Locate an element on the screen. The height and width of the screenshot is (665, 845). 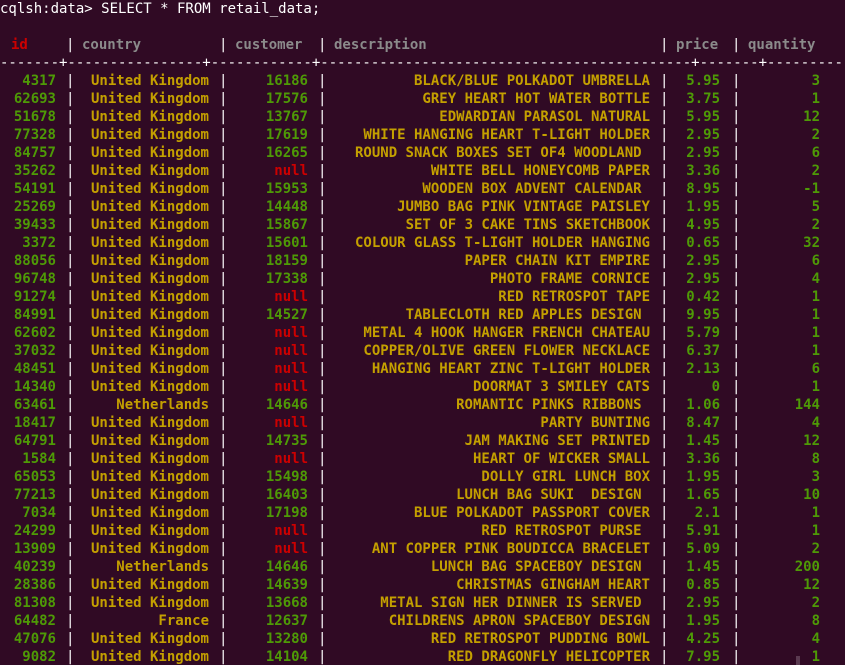
cell-price: 5.91 is located at coordinates (703, 531).